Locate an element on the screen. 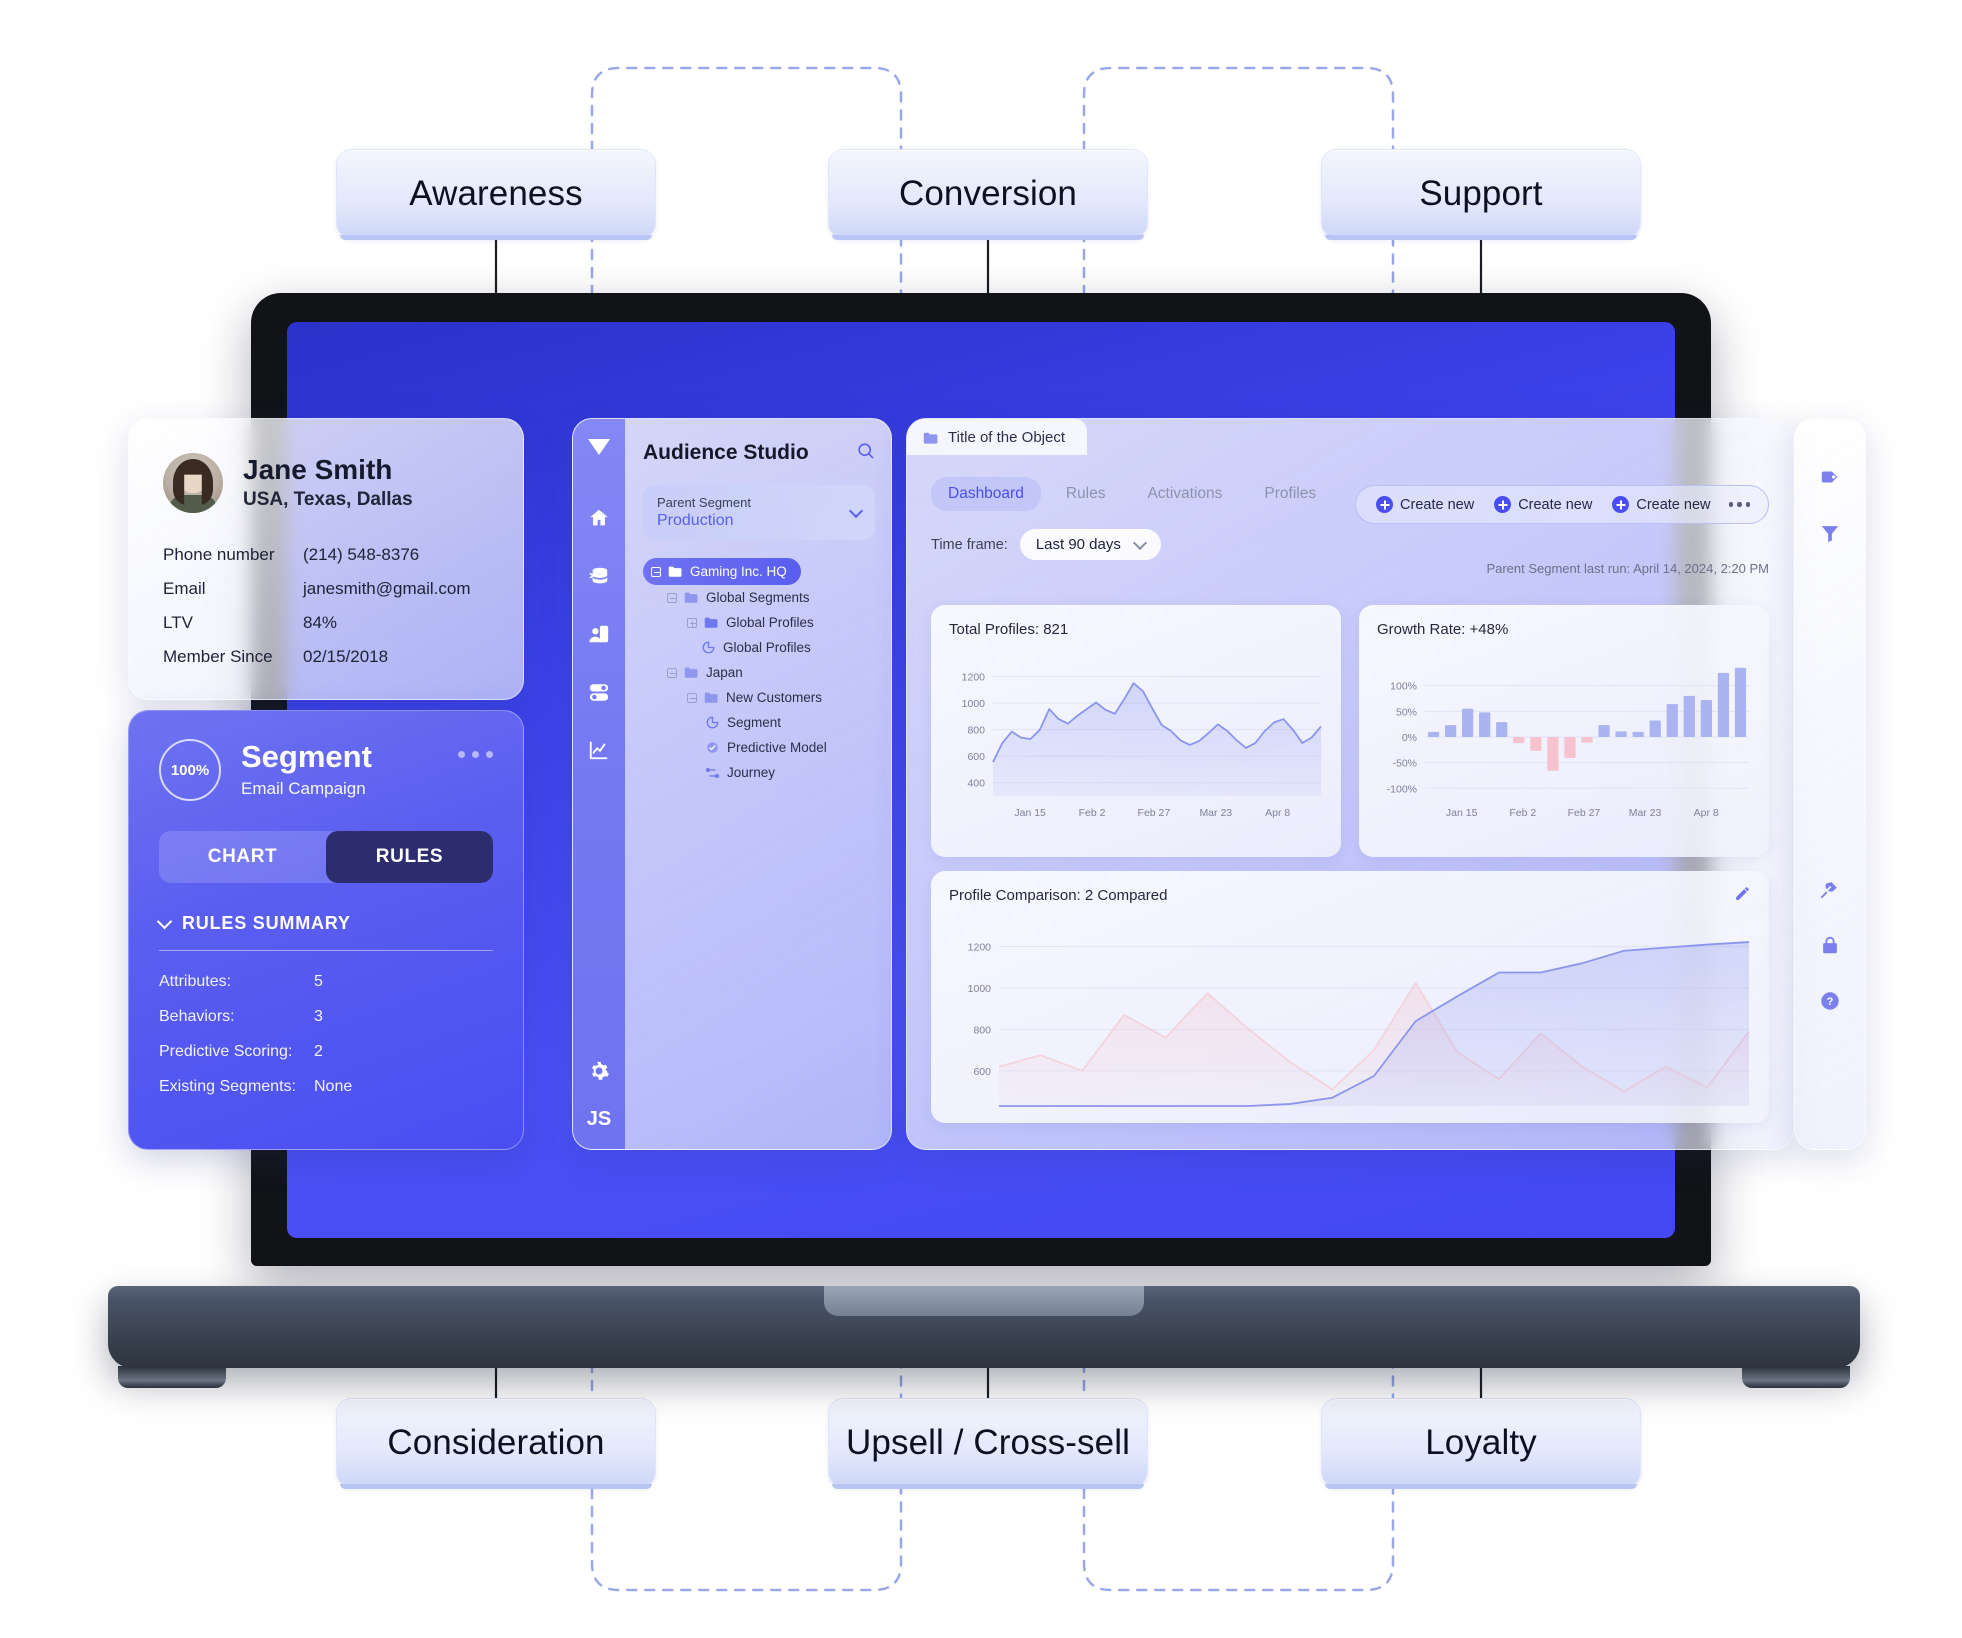 This screenshot has height=1638, width=1962. profile-detail-row: Member Since 02/15/2018 is located at coordinates (326, 657).